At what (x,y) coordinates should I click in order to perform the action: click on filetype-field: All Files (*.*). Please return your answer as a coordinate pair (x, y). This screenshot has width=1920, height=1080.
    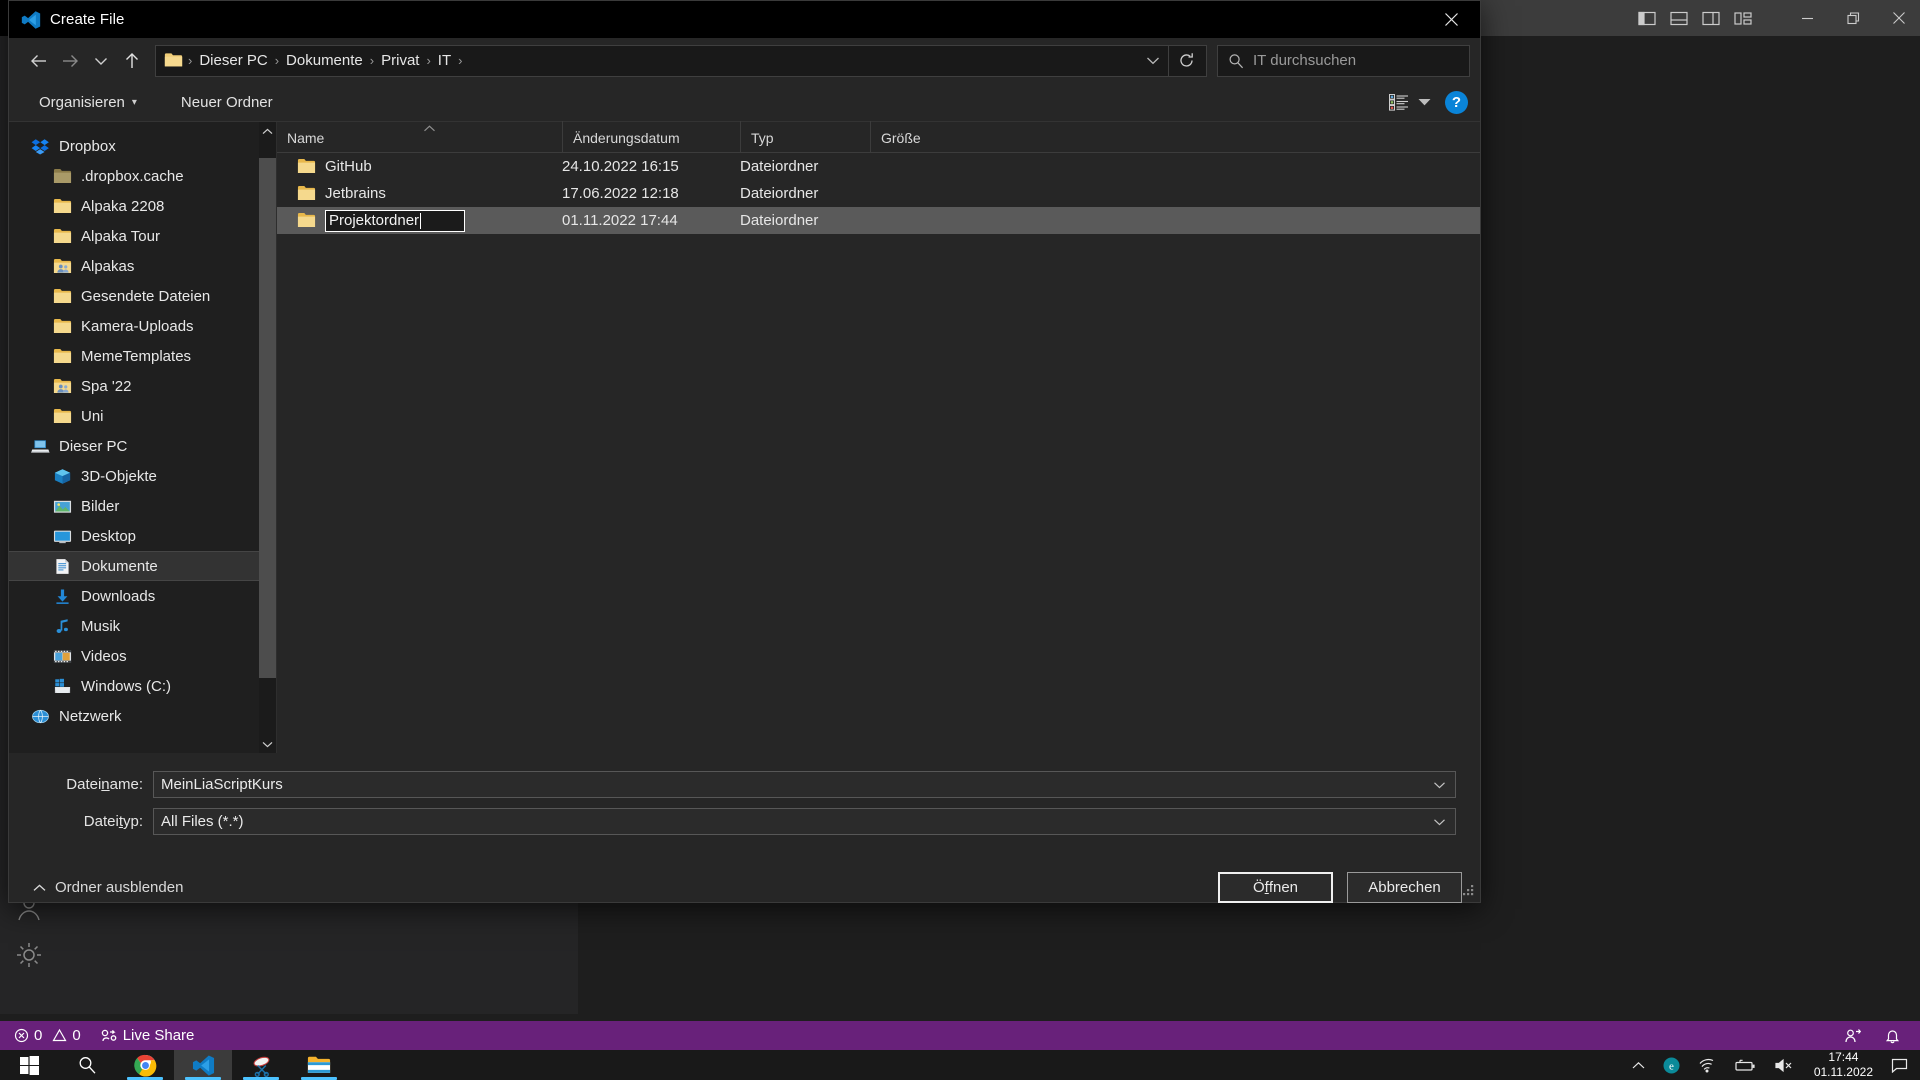
    Looking at the image, I should click on (804, 821).